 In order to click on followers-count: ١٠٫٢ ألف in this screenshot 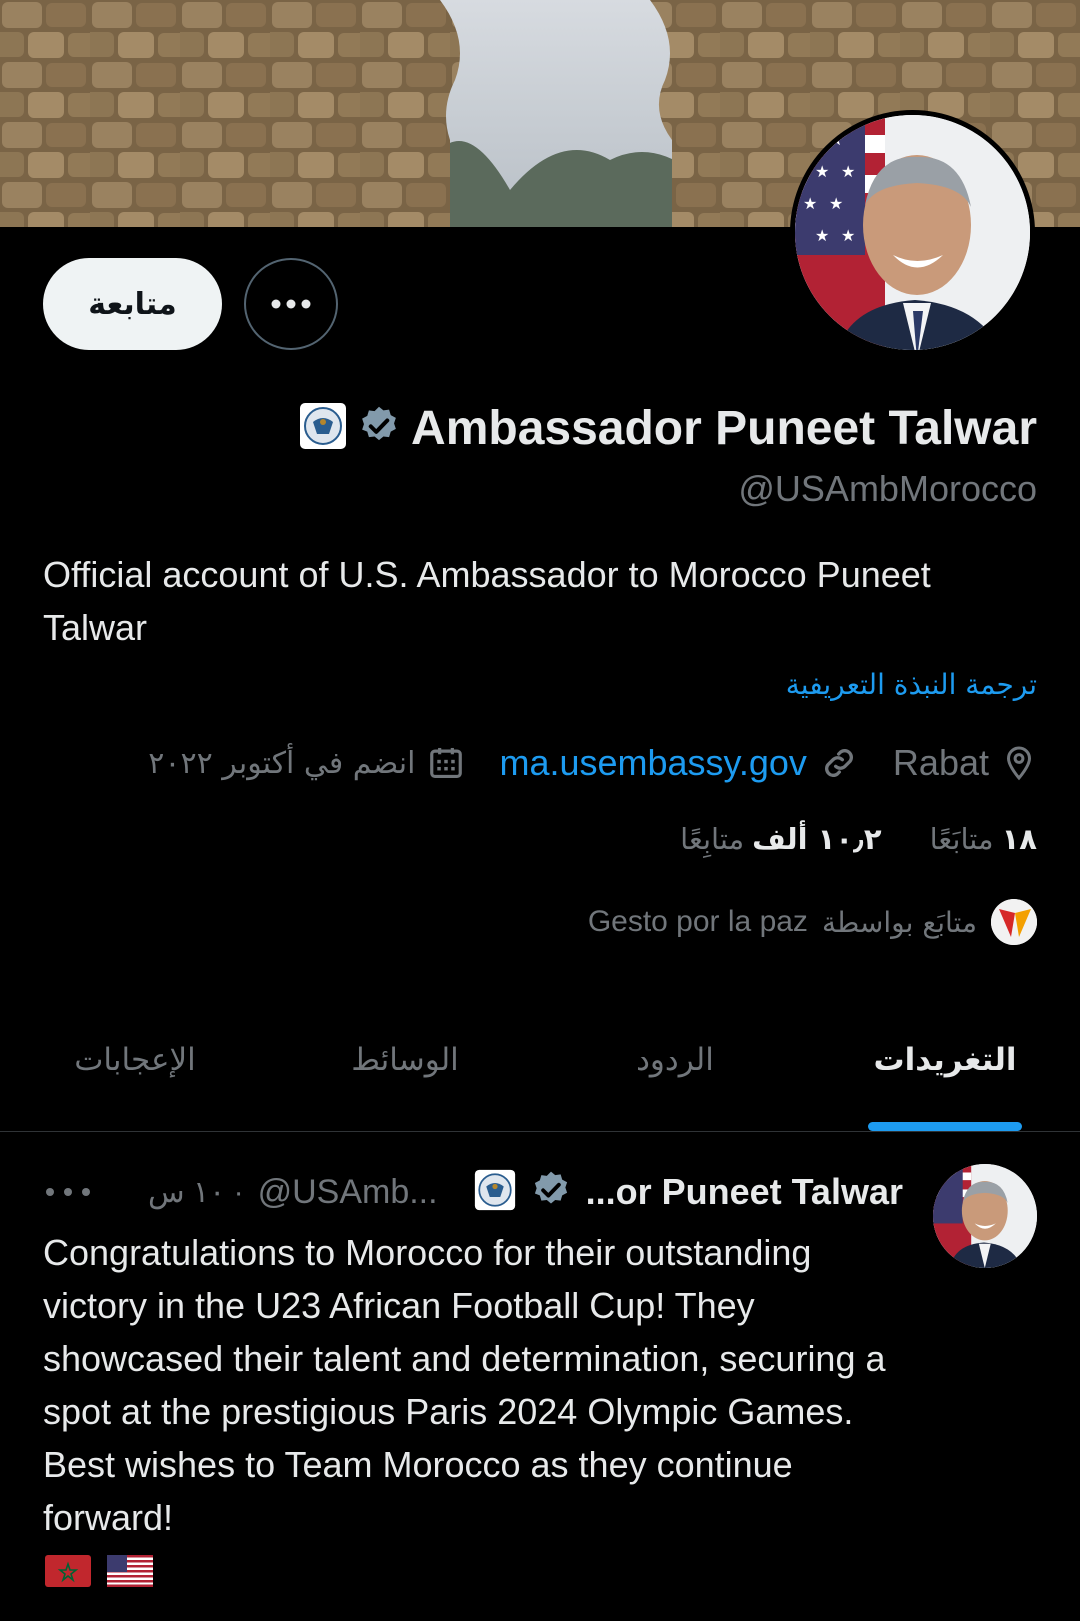, I will do `click(817, 839)`.